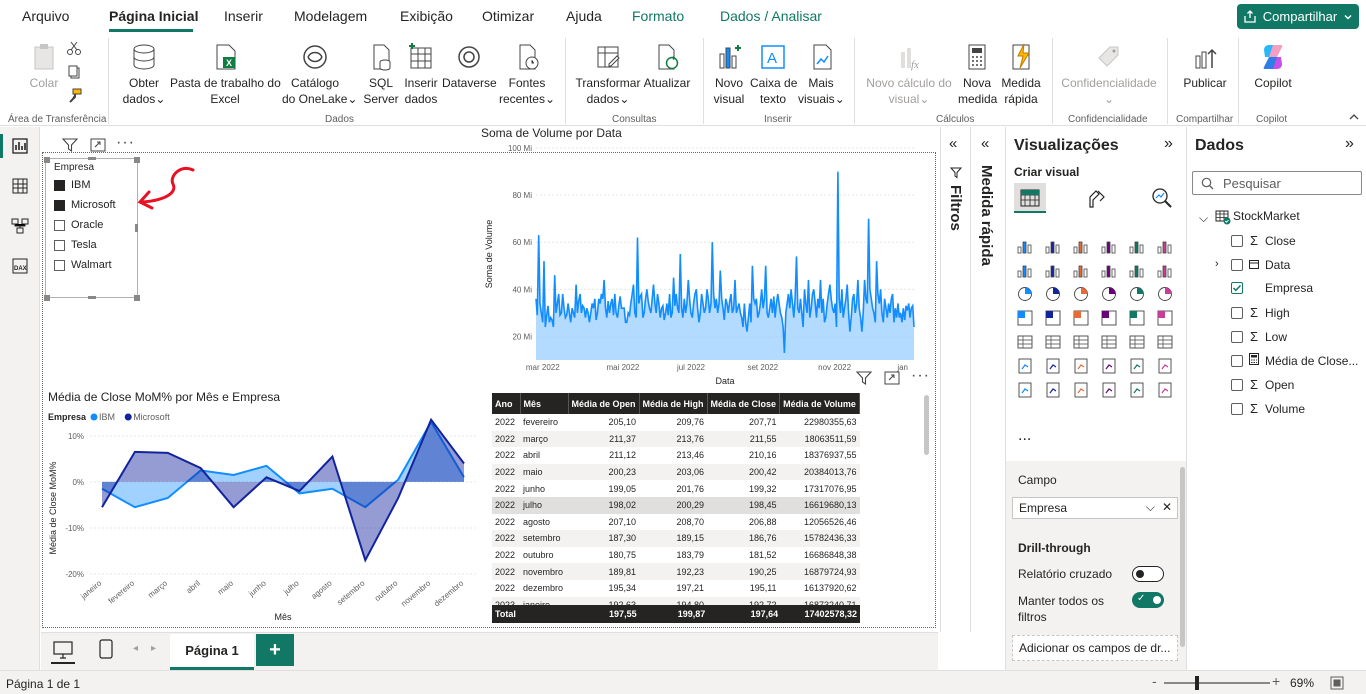  What do you see at coordinates (1109, 390) in the screenshot?
I see `metrics-icon` at bounding box center [1109, 390].